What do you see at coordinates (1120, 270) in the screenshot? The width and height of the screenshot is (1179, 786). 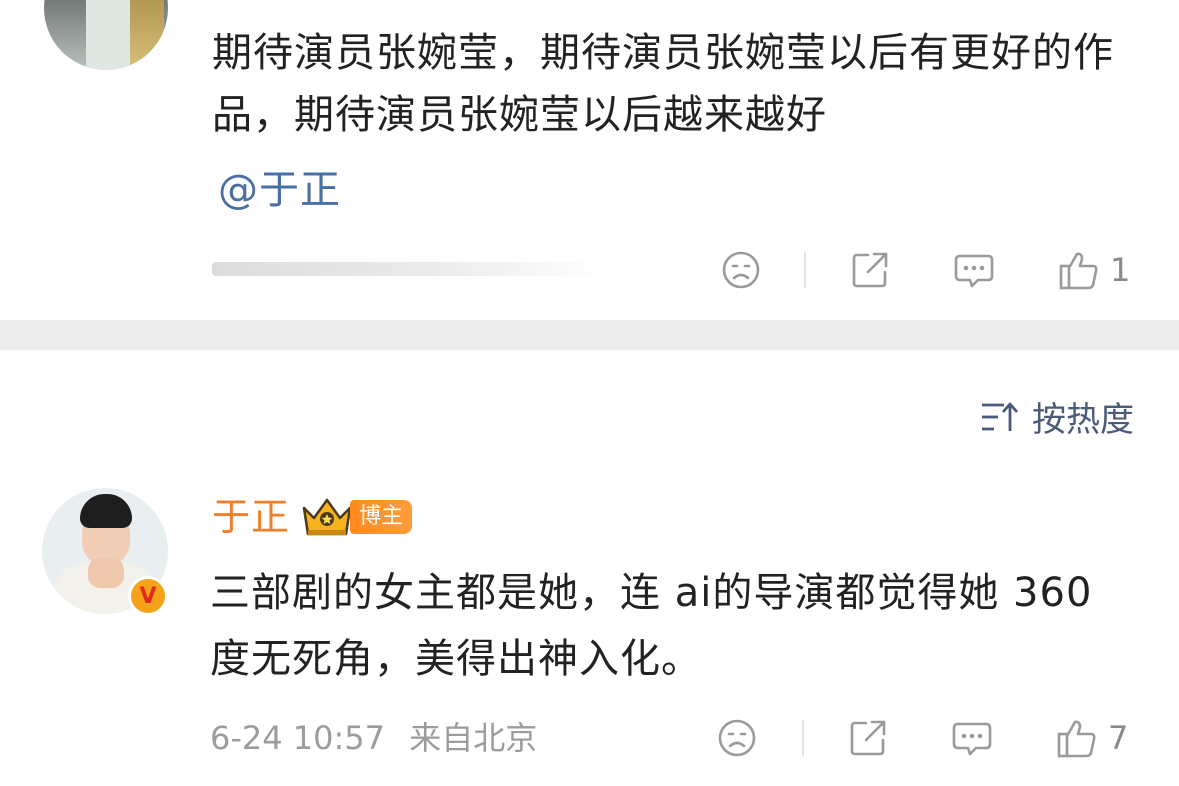 I see `like-count: 1` at bounding box center [1120, 270].